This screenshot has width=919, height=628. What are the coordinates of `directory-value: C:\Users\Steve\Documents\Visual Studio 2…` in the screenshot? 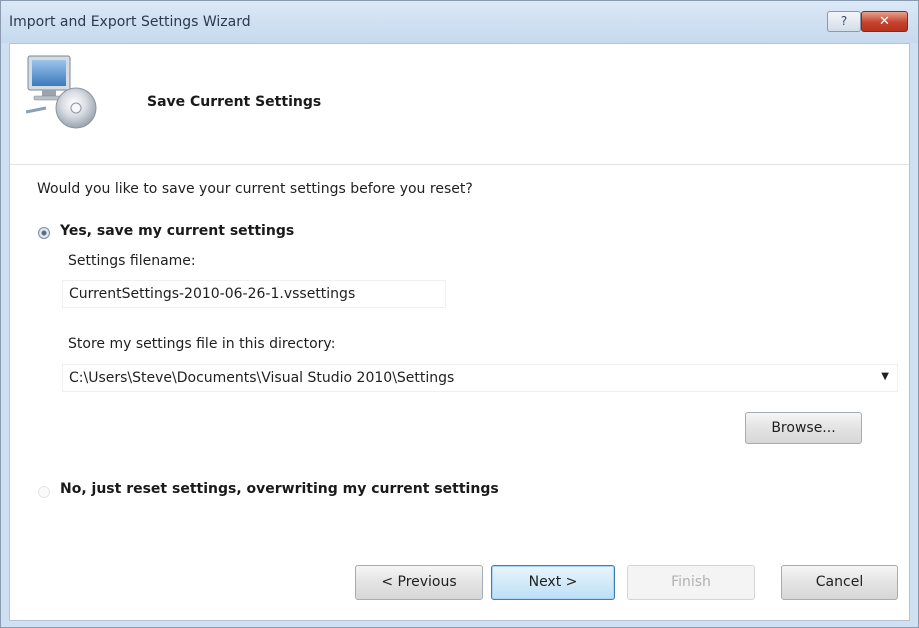 It's located at (262, 378).